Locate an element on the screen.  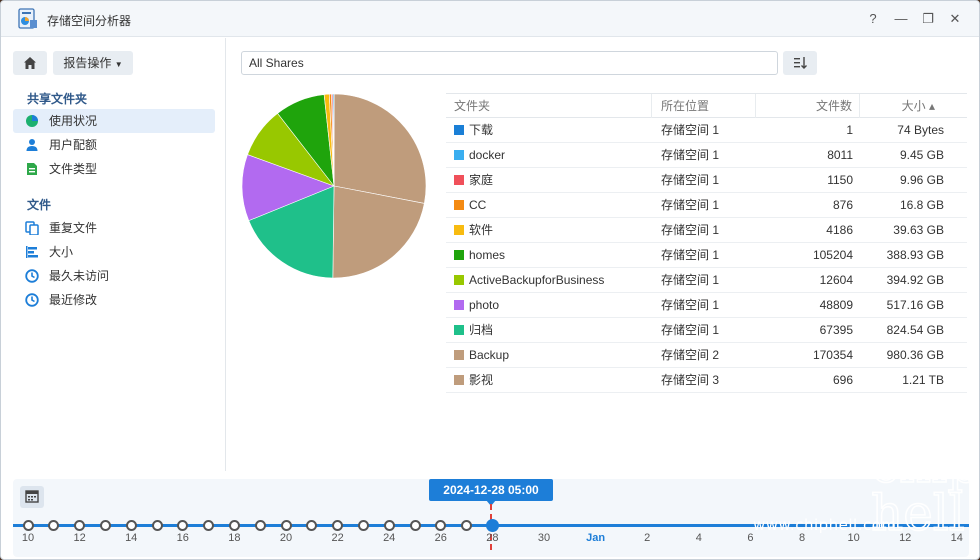
folder-name: CC is located at coordinates (478, 205).